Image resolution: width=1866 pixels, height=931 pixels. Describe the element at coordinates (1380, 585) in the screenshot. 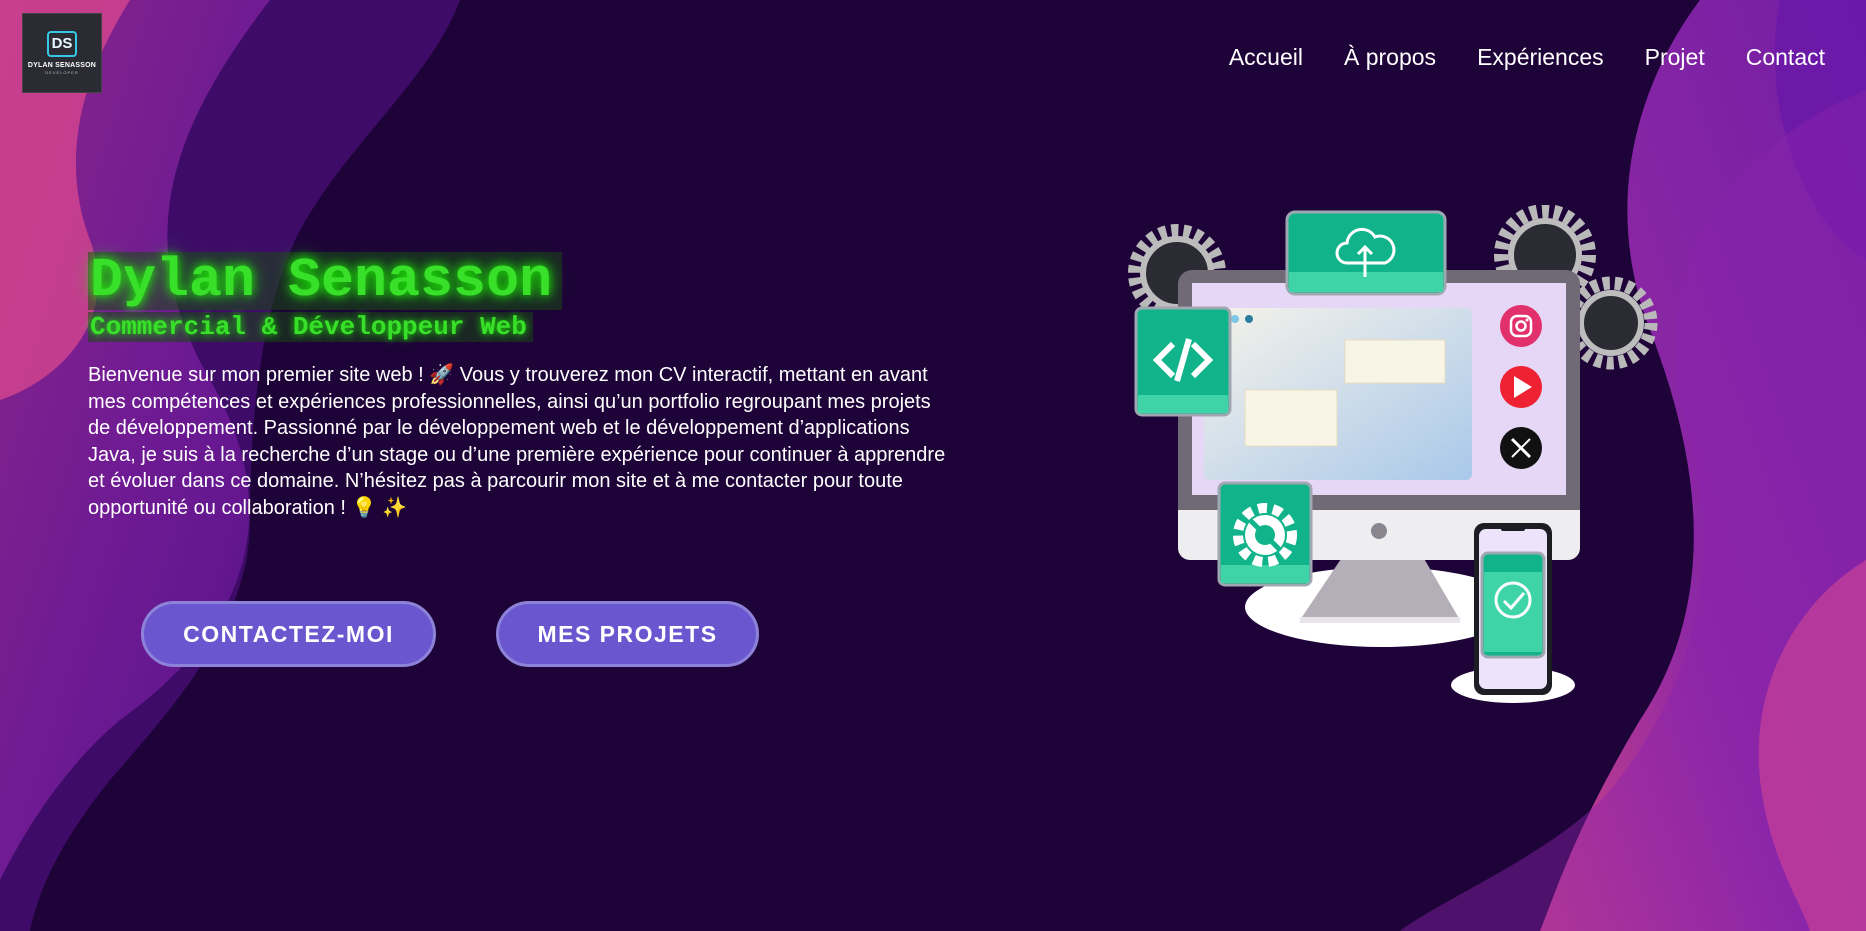

I see `monitor-stand` at that location.